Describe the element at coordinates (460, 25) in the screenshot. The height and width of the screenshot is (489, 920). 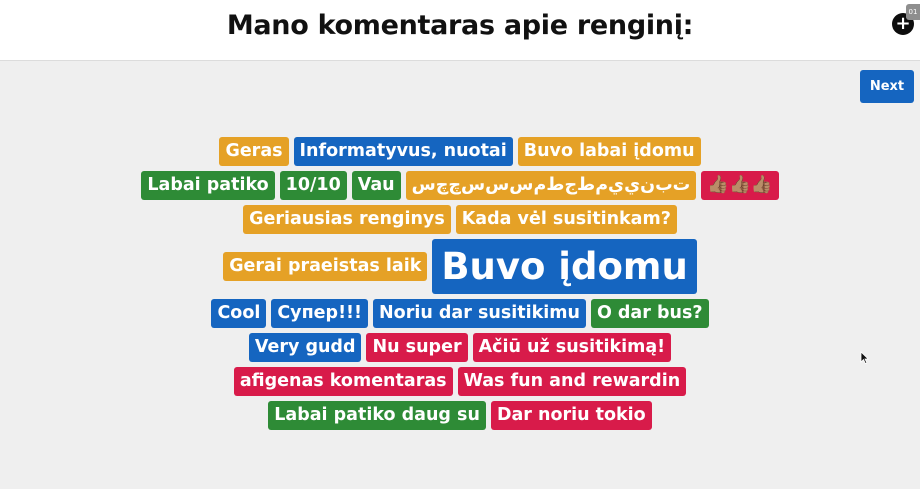
I see `page-title: Mano komentaras apie renginį:` at that location.